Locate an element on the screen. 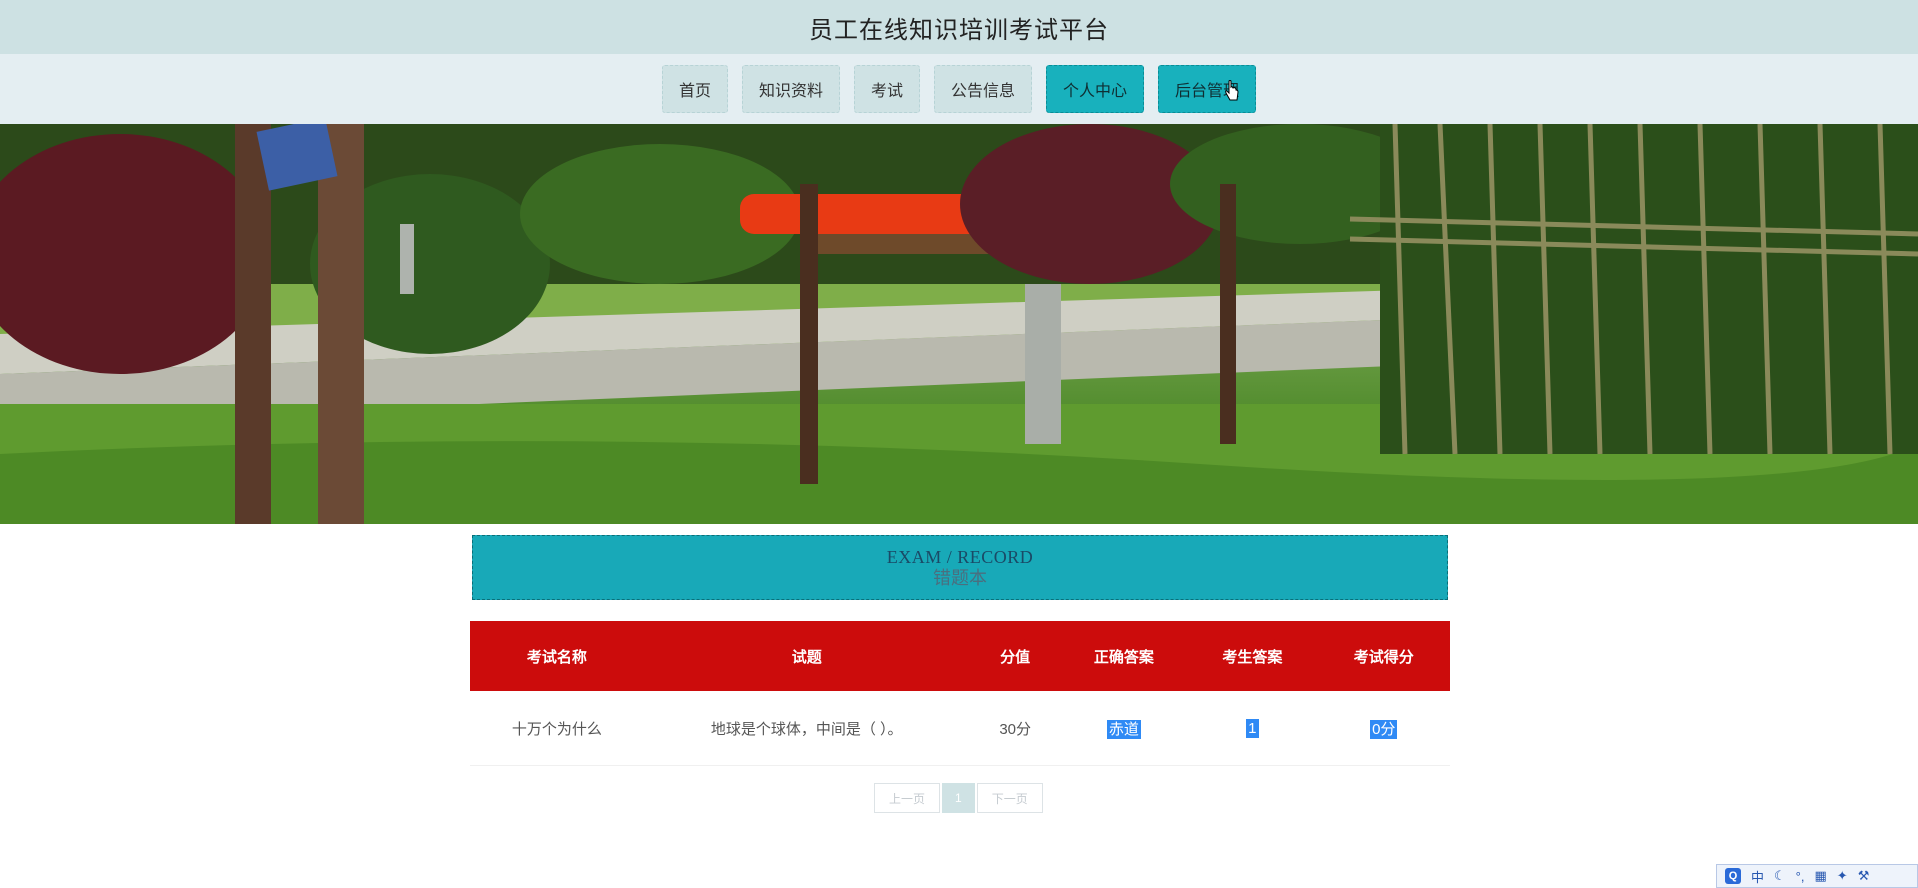 Image resolution: width=1918 pixels, height=888 pixels. tools-icon: ✦ is located at coordinates (1842, 876).